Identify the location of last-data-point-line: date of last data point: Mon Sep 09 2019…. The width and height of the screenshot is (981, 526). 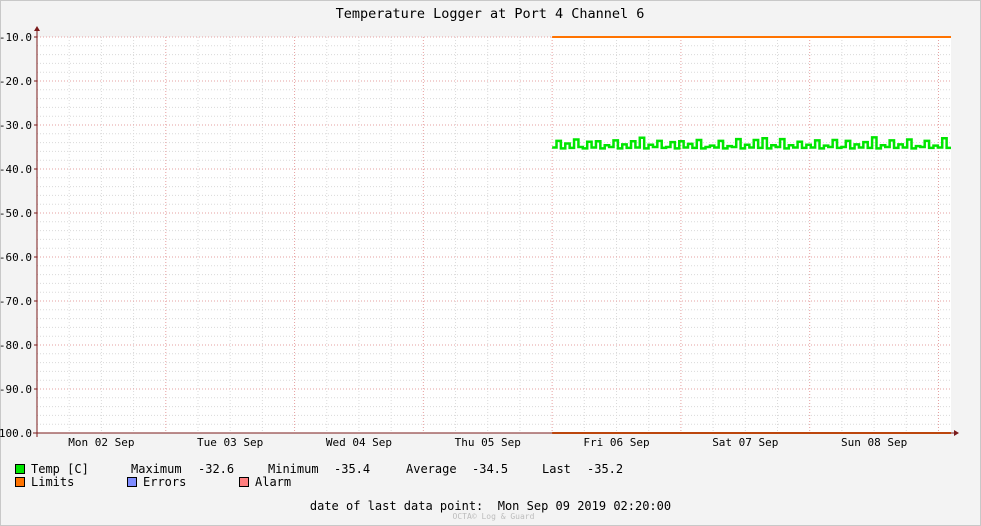
(490, 506).